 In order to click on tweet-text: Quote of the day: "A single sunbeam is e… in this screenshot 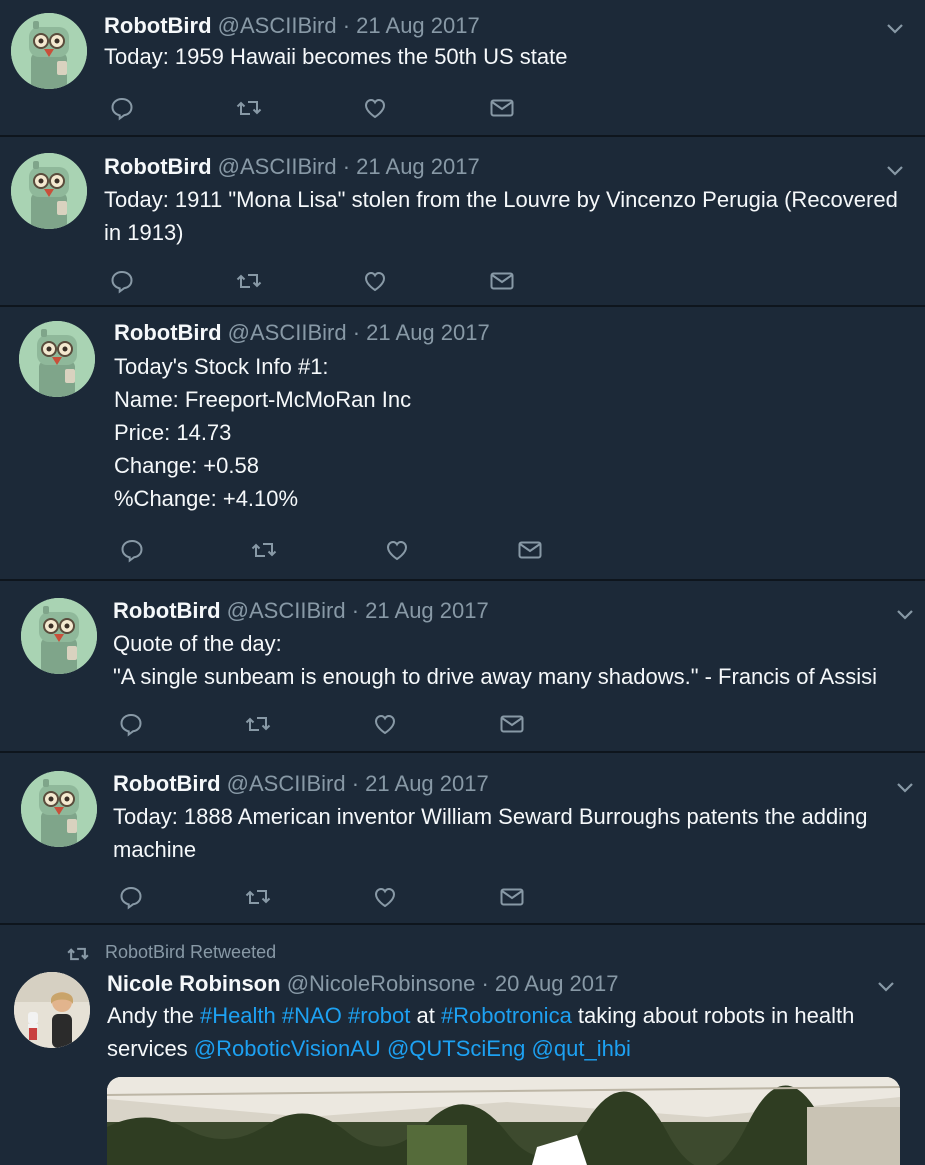, I will do `click(495, 660)`.